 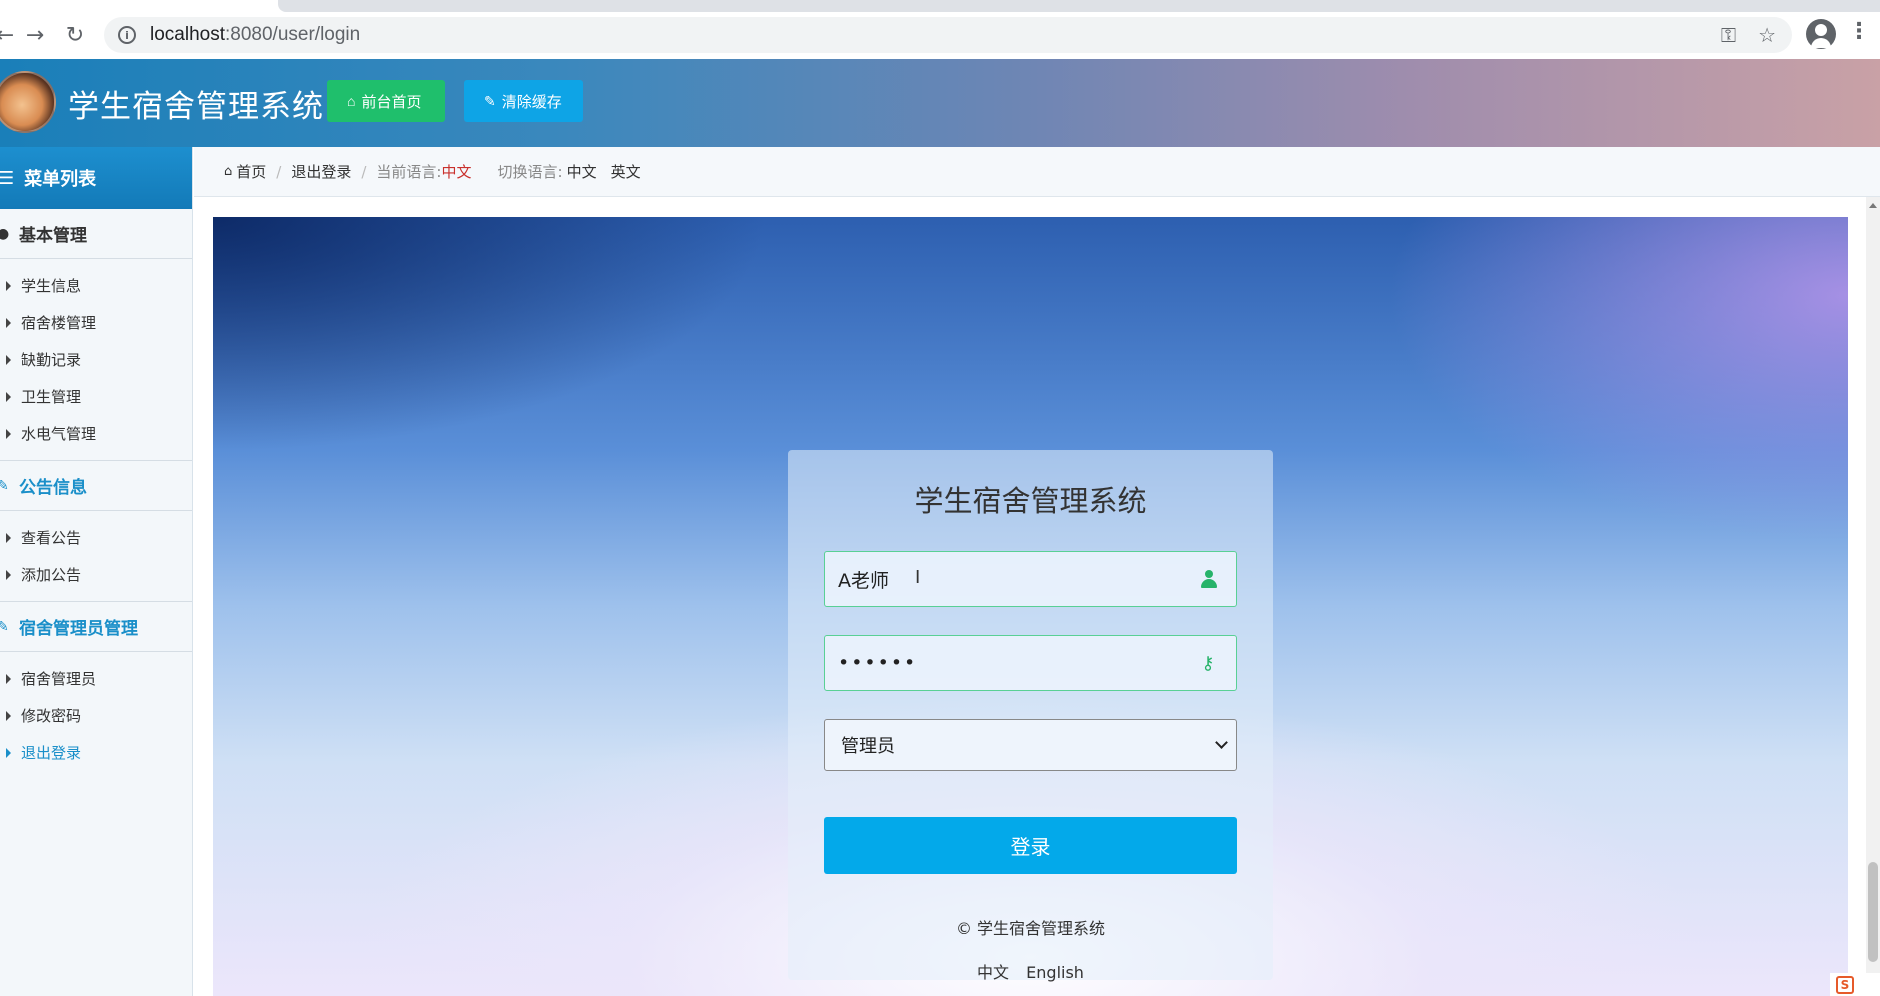 What do you see at coordinates (530, 172) in the screenshot?
I see `switch-lang-label: 切换语言:` at bounding box center [530, 172].